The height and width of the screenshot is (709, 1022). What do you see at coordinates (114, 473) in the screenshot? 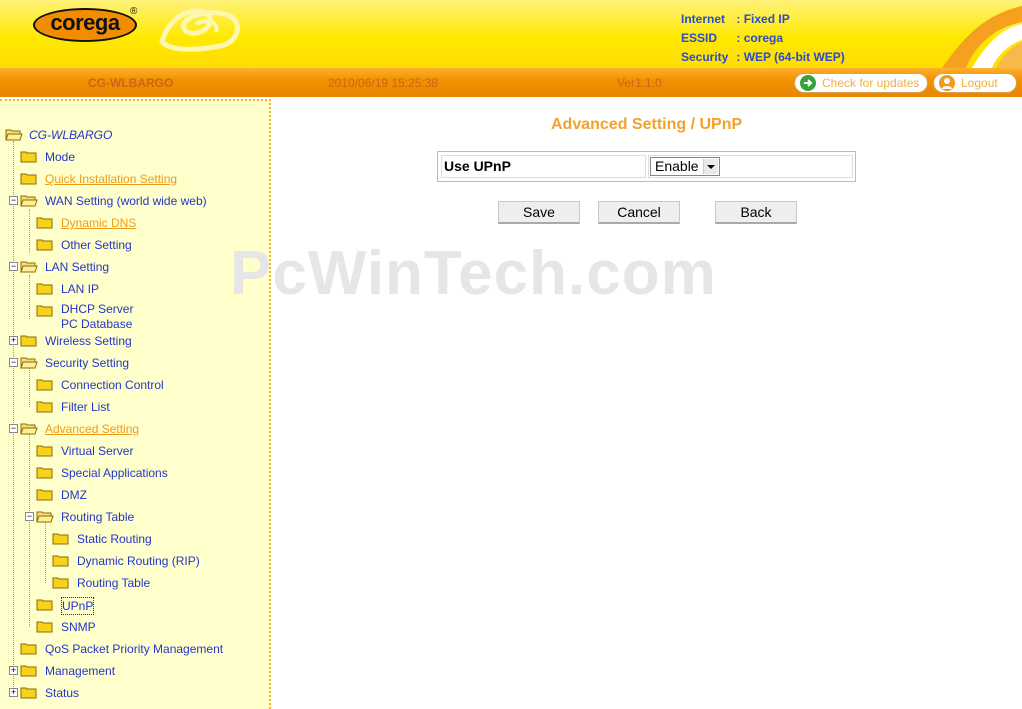
I see `sidebar-item-label: Special Applications` at bounding box center [114, 473].